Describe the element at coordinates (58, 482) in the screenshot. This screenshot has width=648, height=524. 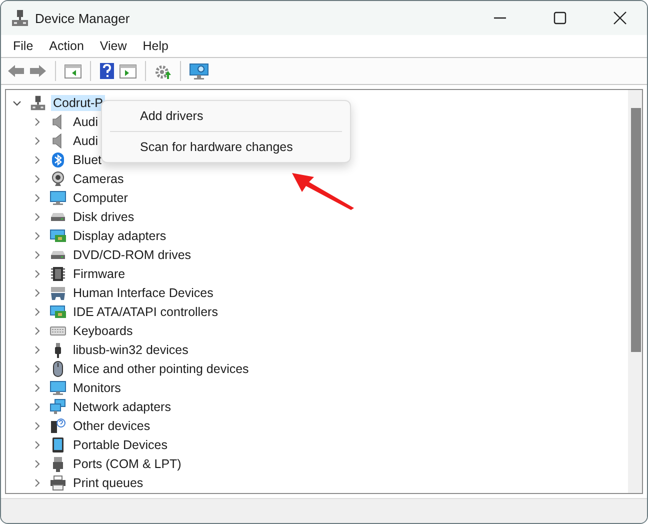
I see `printer-icon` at that location.